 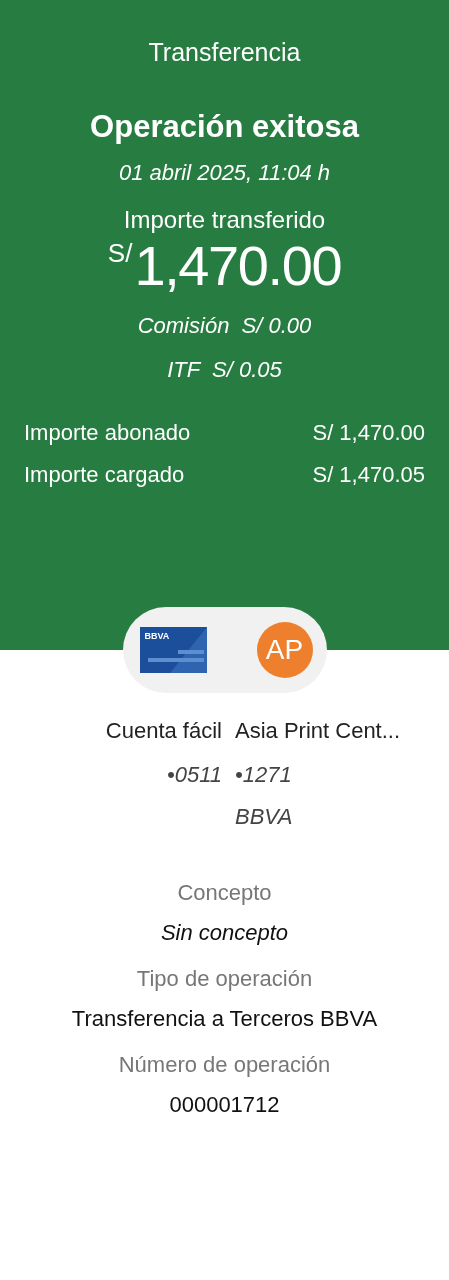 What do you see at coordinates (284, 650) in the screenshot?
I see `avatar: AP` at bounding box center [284, 650].